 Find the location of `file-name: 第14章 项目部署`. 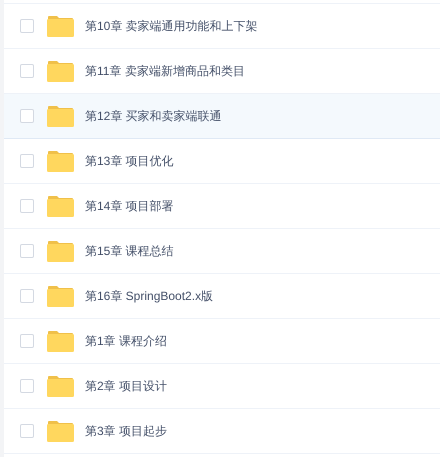

file-name: 第14章 项目部署 is located at coordinates (129, 206).